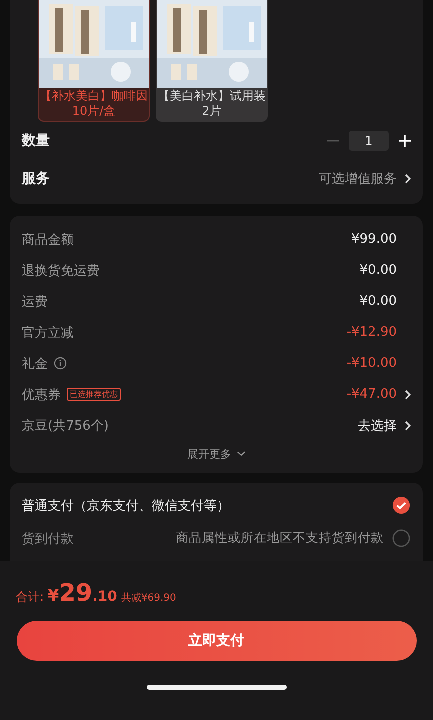 Image resolution: width=433 pixels, height=720 pixels. I want to click on service-value: 可选增值服务, so click(358, 179).